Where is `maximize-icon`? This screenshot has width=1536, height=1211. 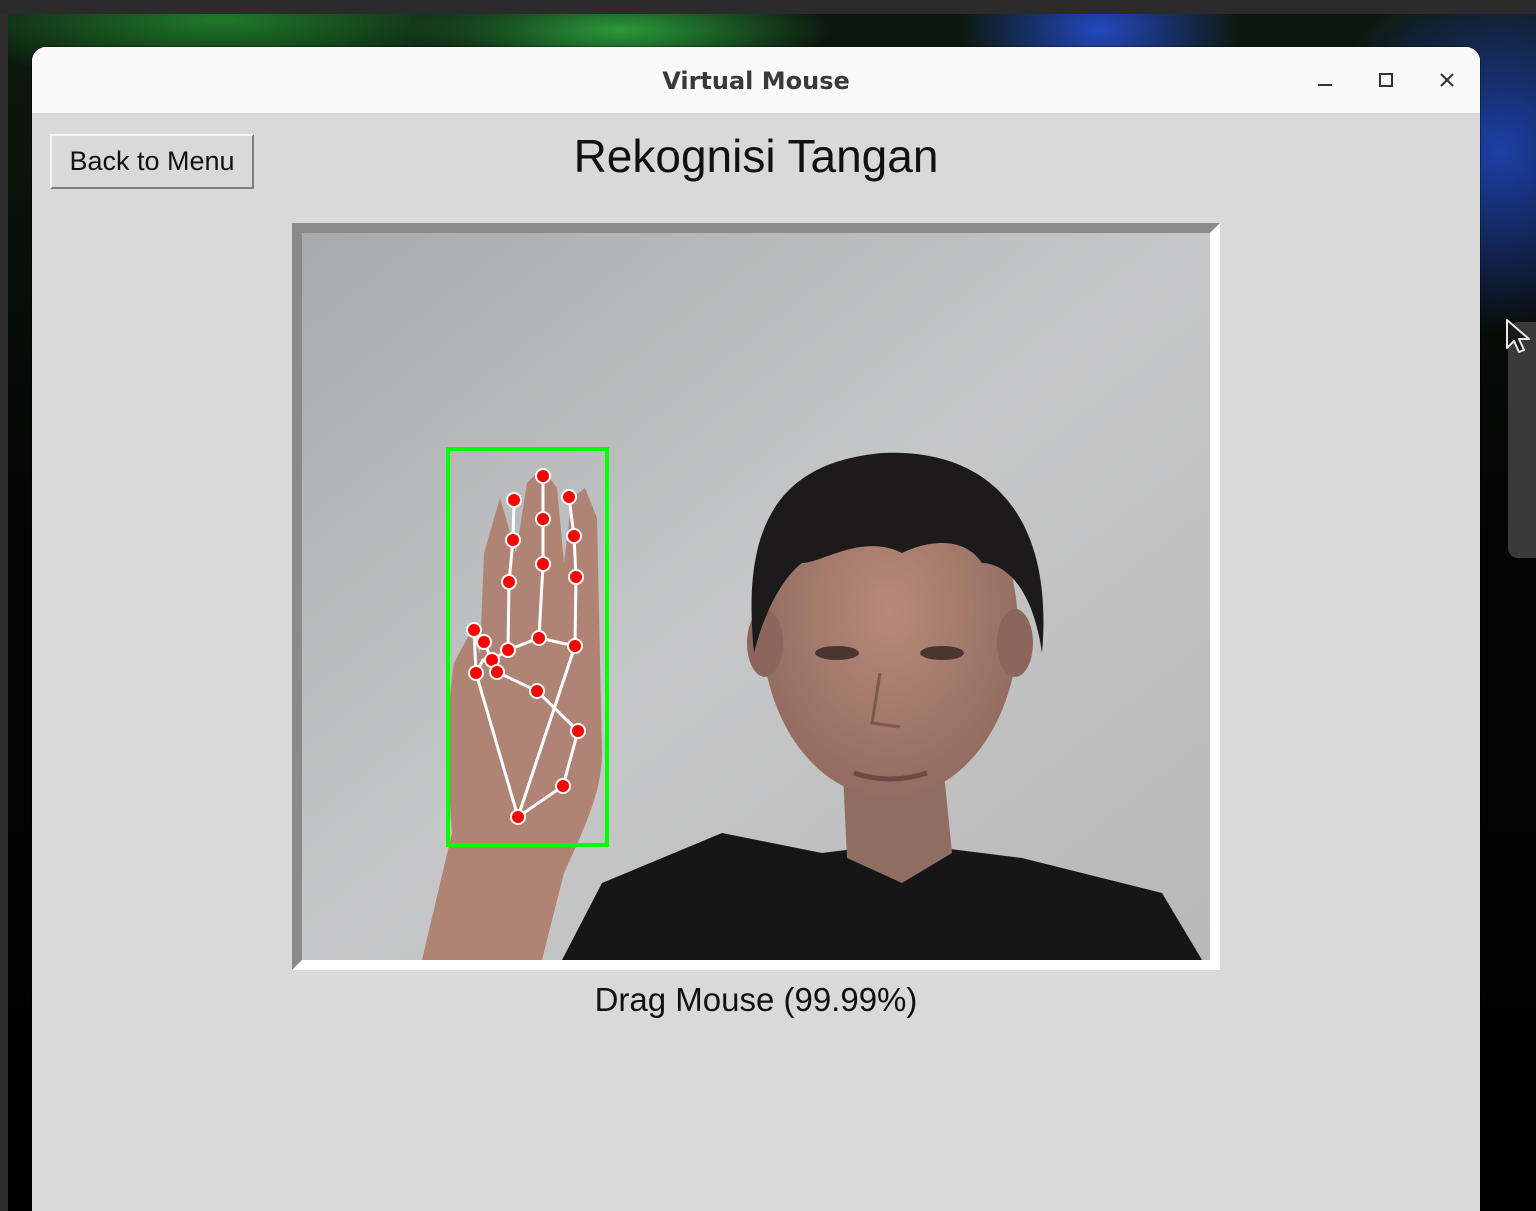 maximize-icon is located at coordinates (1386, 80).